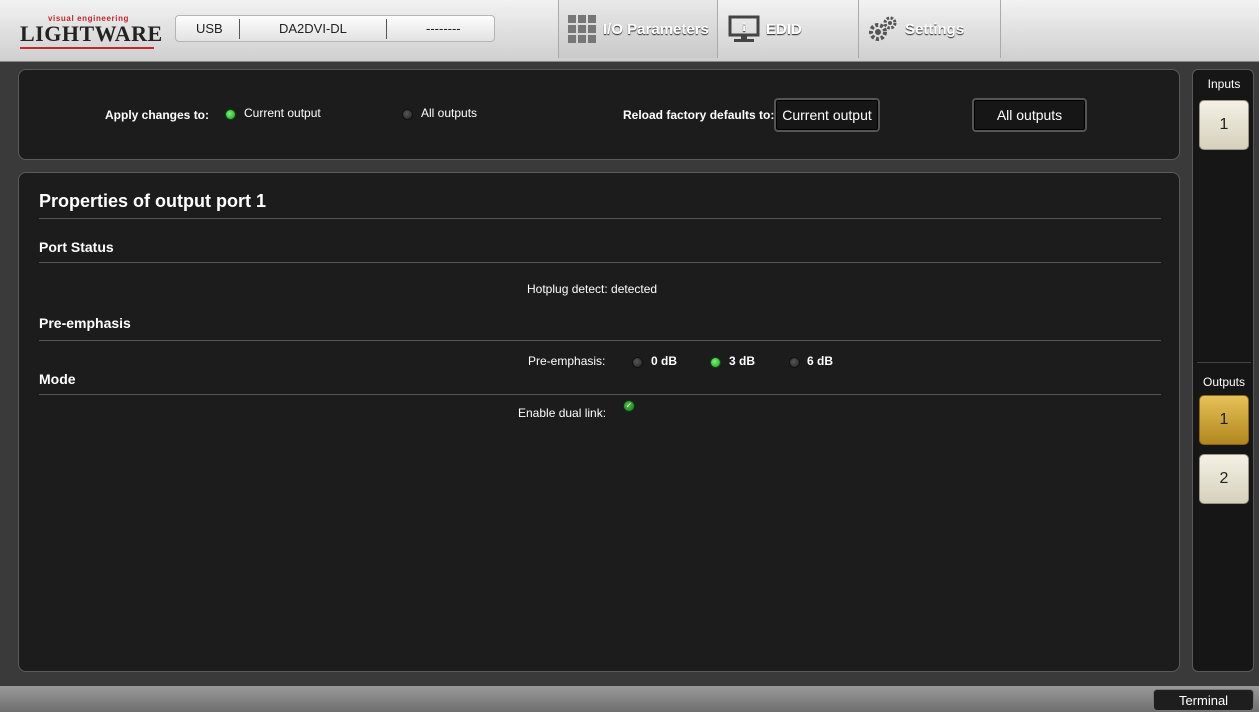  Describe the element at coordinates (883, 28) in the screenshot. I see `gears-icon` at that location.